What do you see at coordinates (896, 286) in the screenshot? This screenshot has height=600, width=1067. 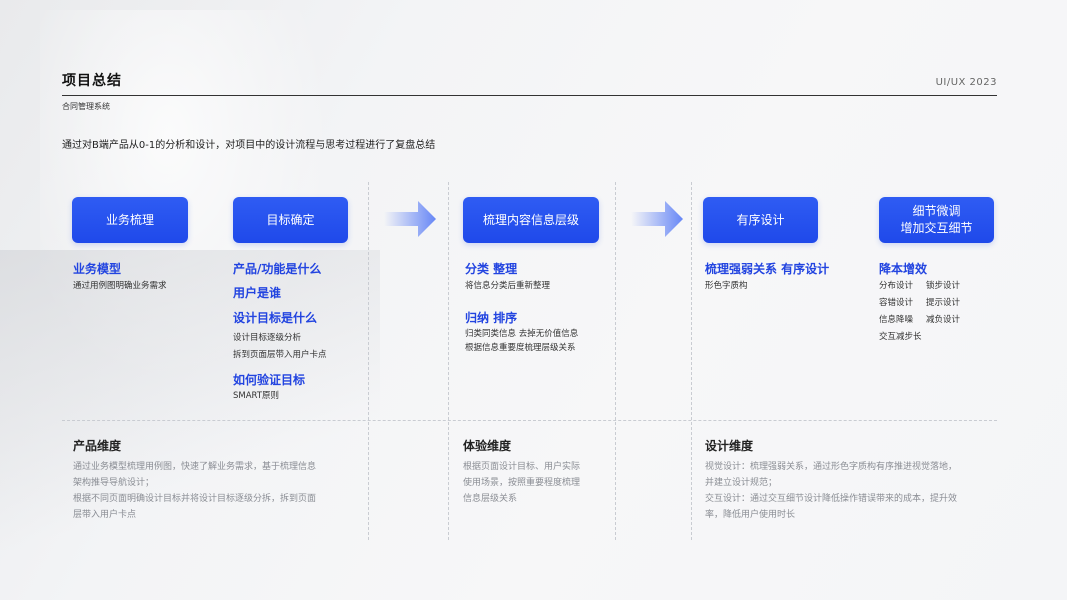 I see `detail-item: 分布设计` at bounding box center [896, 286].